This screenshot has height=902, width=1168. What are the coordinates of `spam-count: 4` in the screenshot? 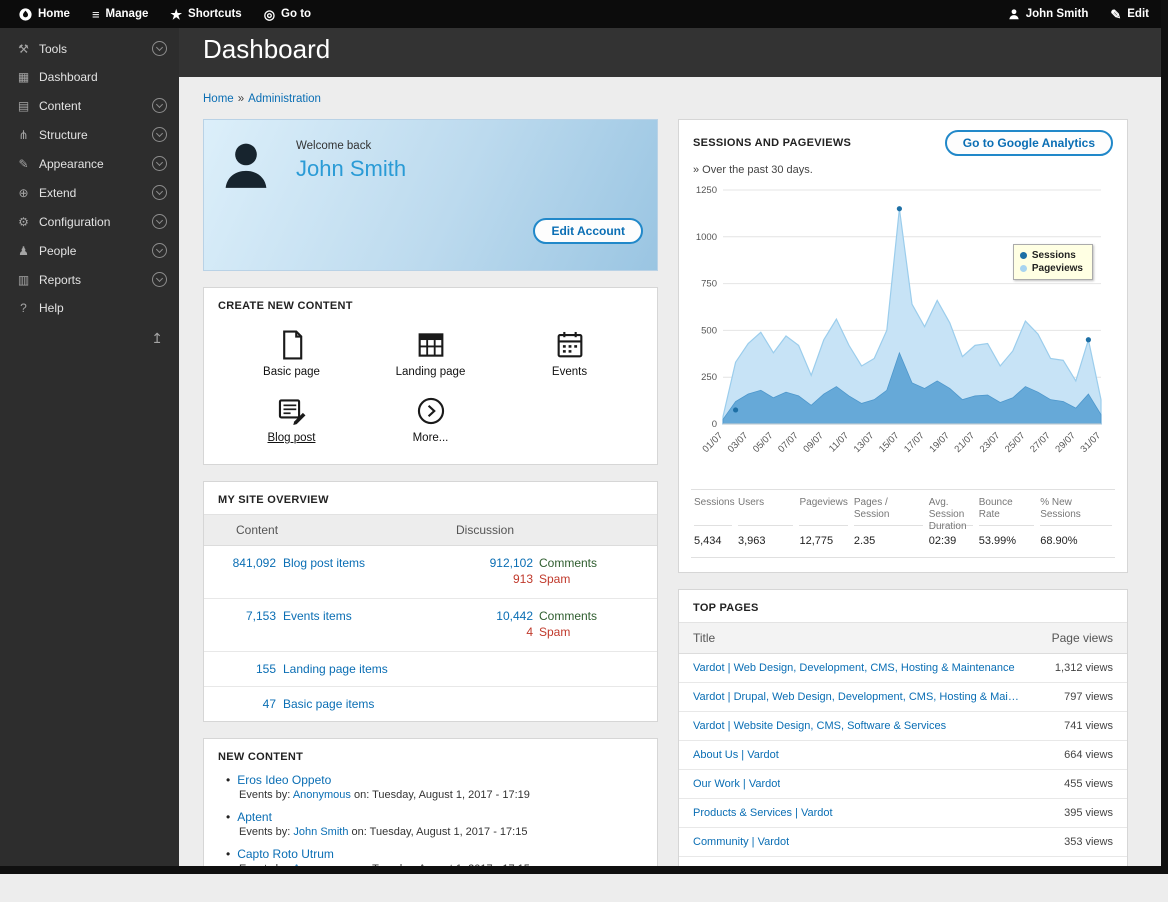 It's located at (503, 632).